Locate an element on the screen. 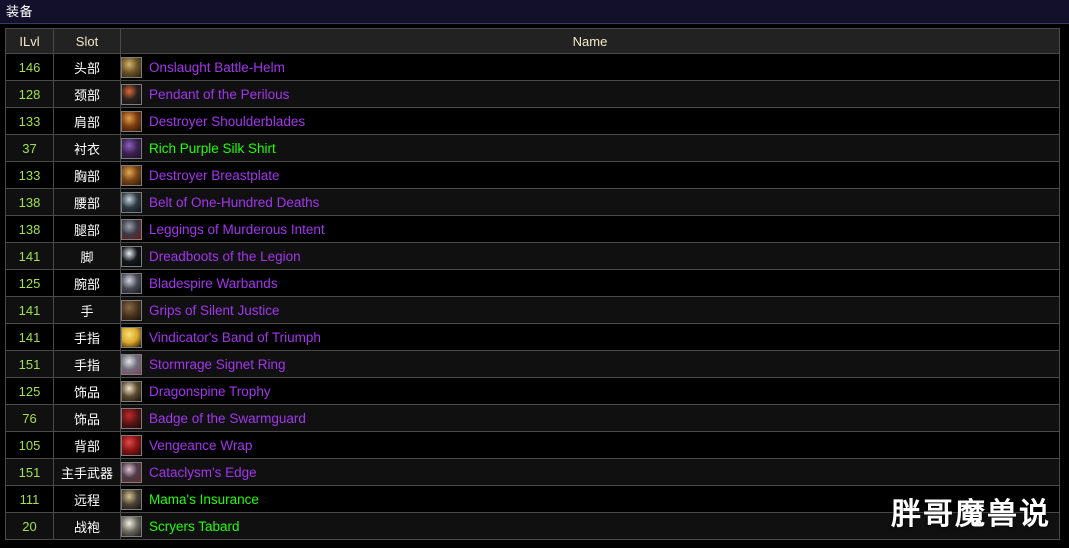 This screenshot has height=548, width=1069. cell-name: Scryers Tabard is located at coordinates (590, 526).